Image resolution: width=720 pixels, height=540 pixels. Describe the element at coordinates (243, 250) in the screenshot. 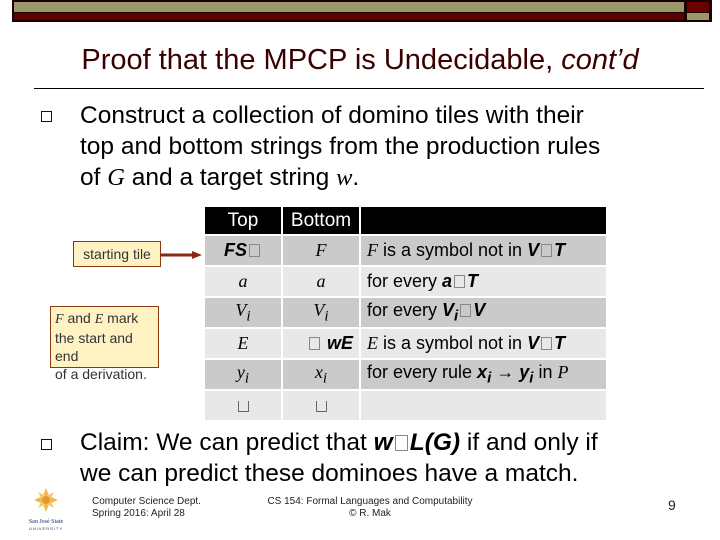

I see `cell-top: FS` at that location.